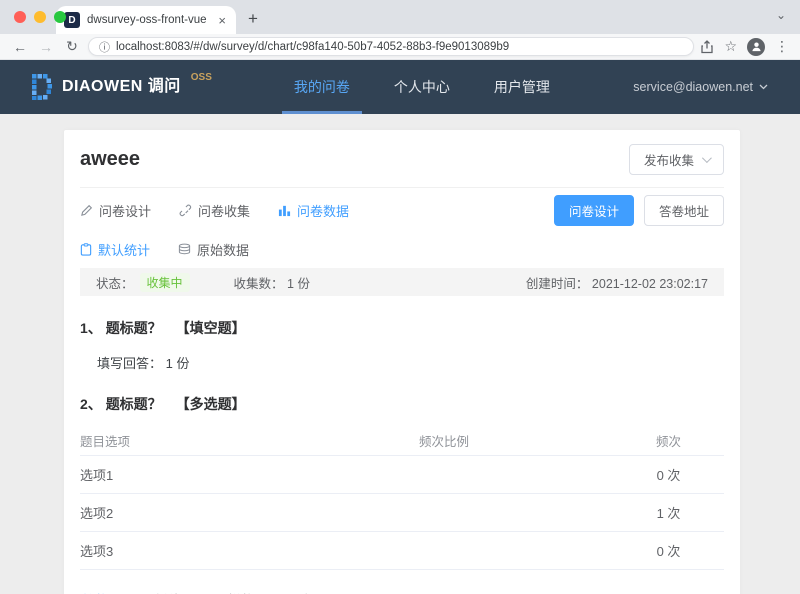 The image size is (800, 594). Describe the element at coordinates (115, 210) in the screenshot. I see `tab-survey-design: 问卷设计` at that location.